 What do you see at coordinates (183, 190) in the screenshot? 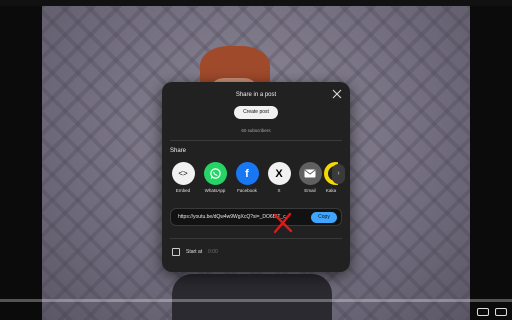
I see `share-option-label: Embed` at bounding box center [183, 190].